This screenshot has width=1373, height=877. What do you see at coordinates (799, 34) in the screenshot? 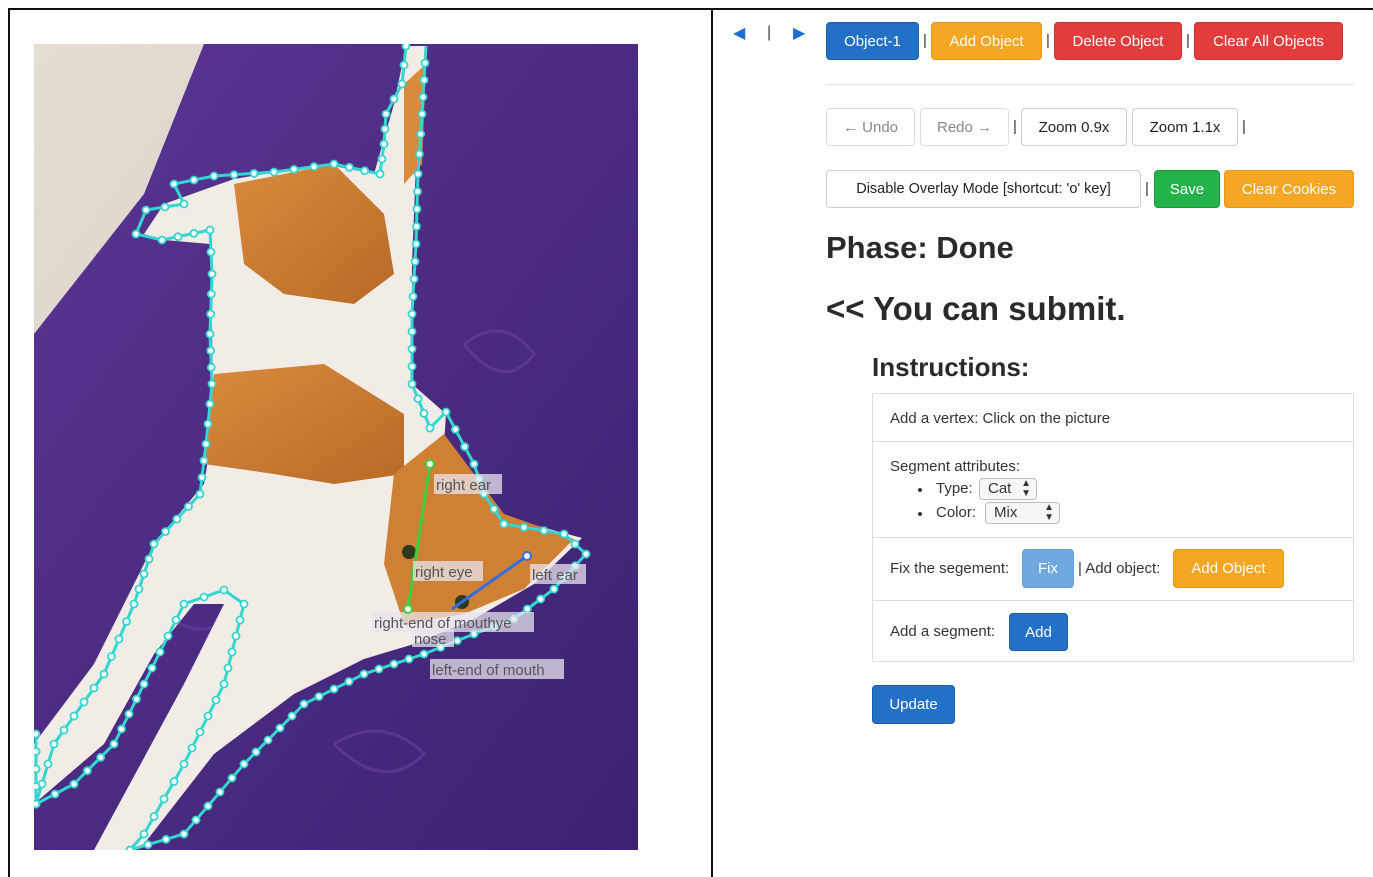
I see `next-object-icon: ▶` at bounding box center [799, 34].